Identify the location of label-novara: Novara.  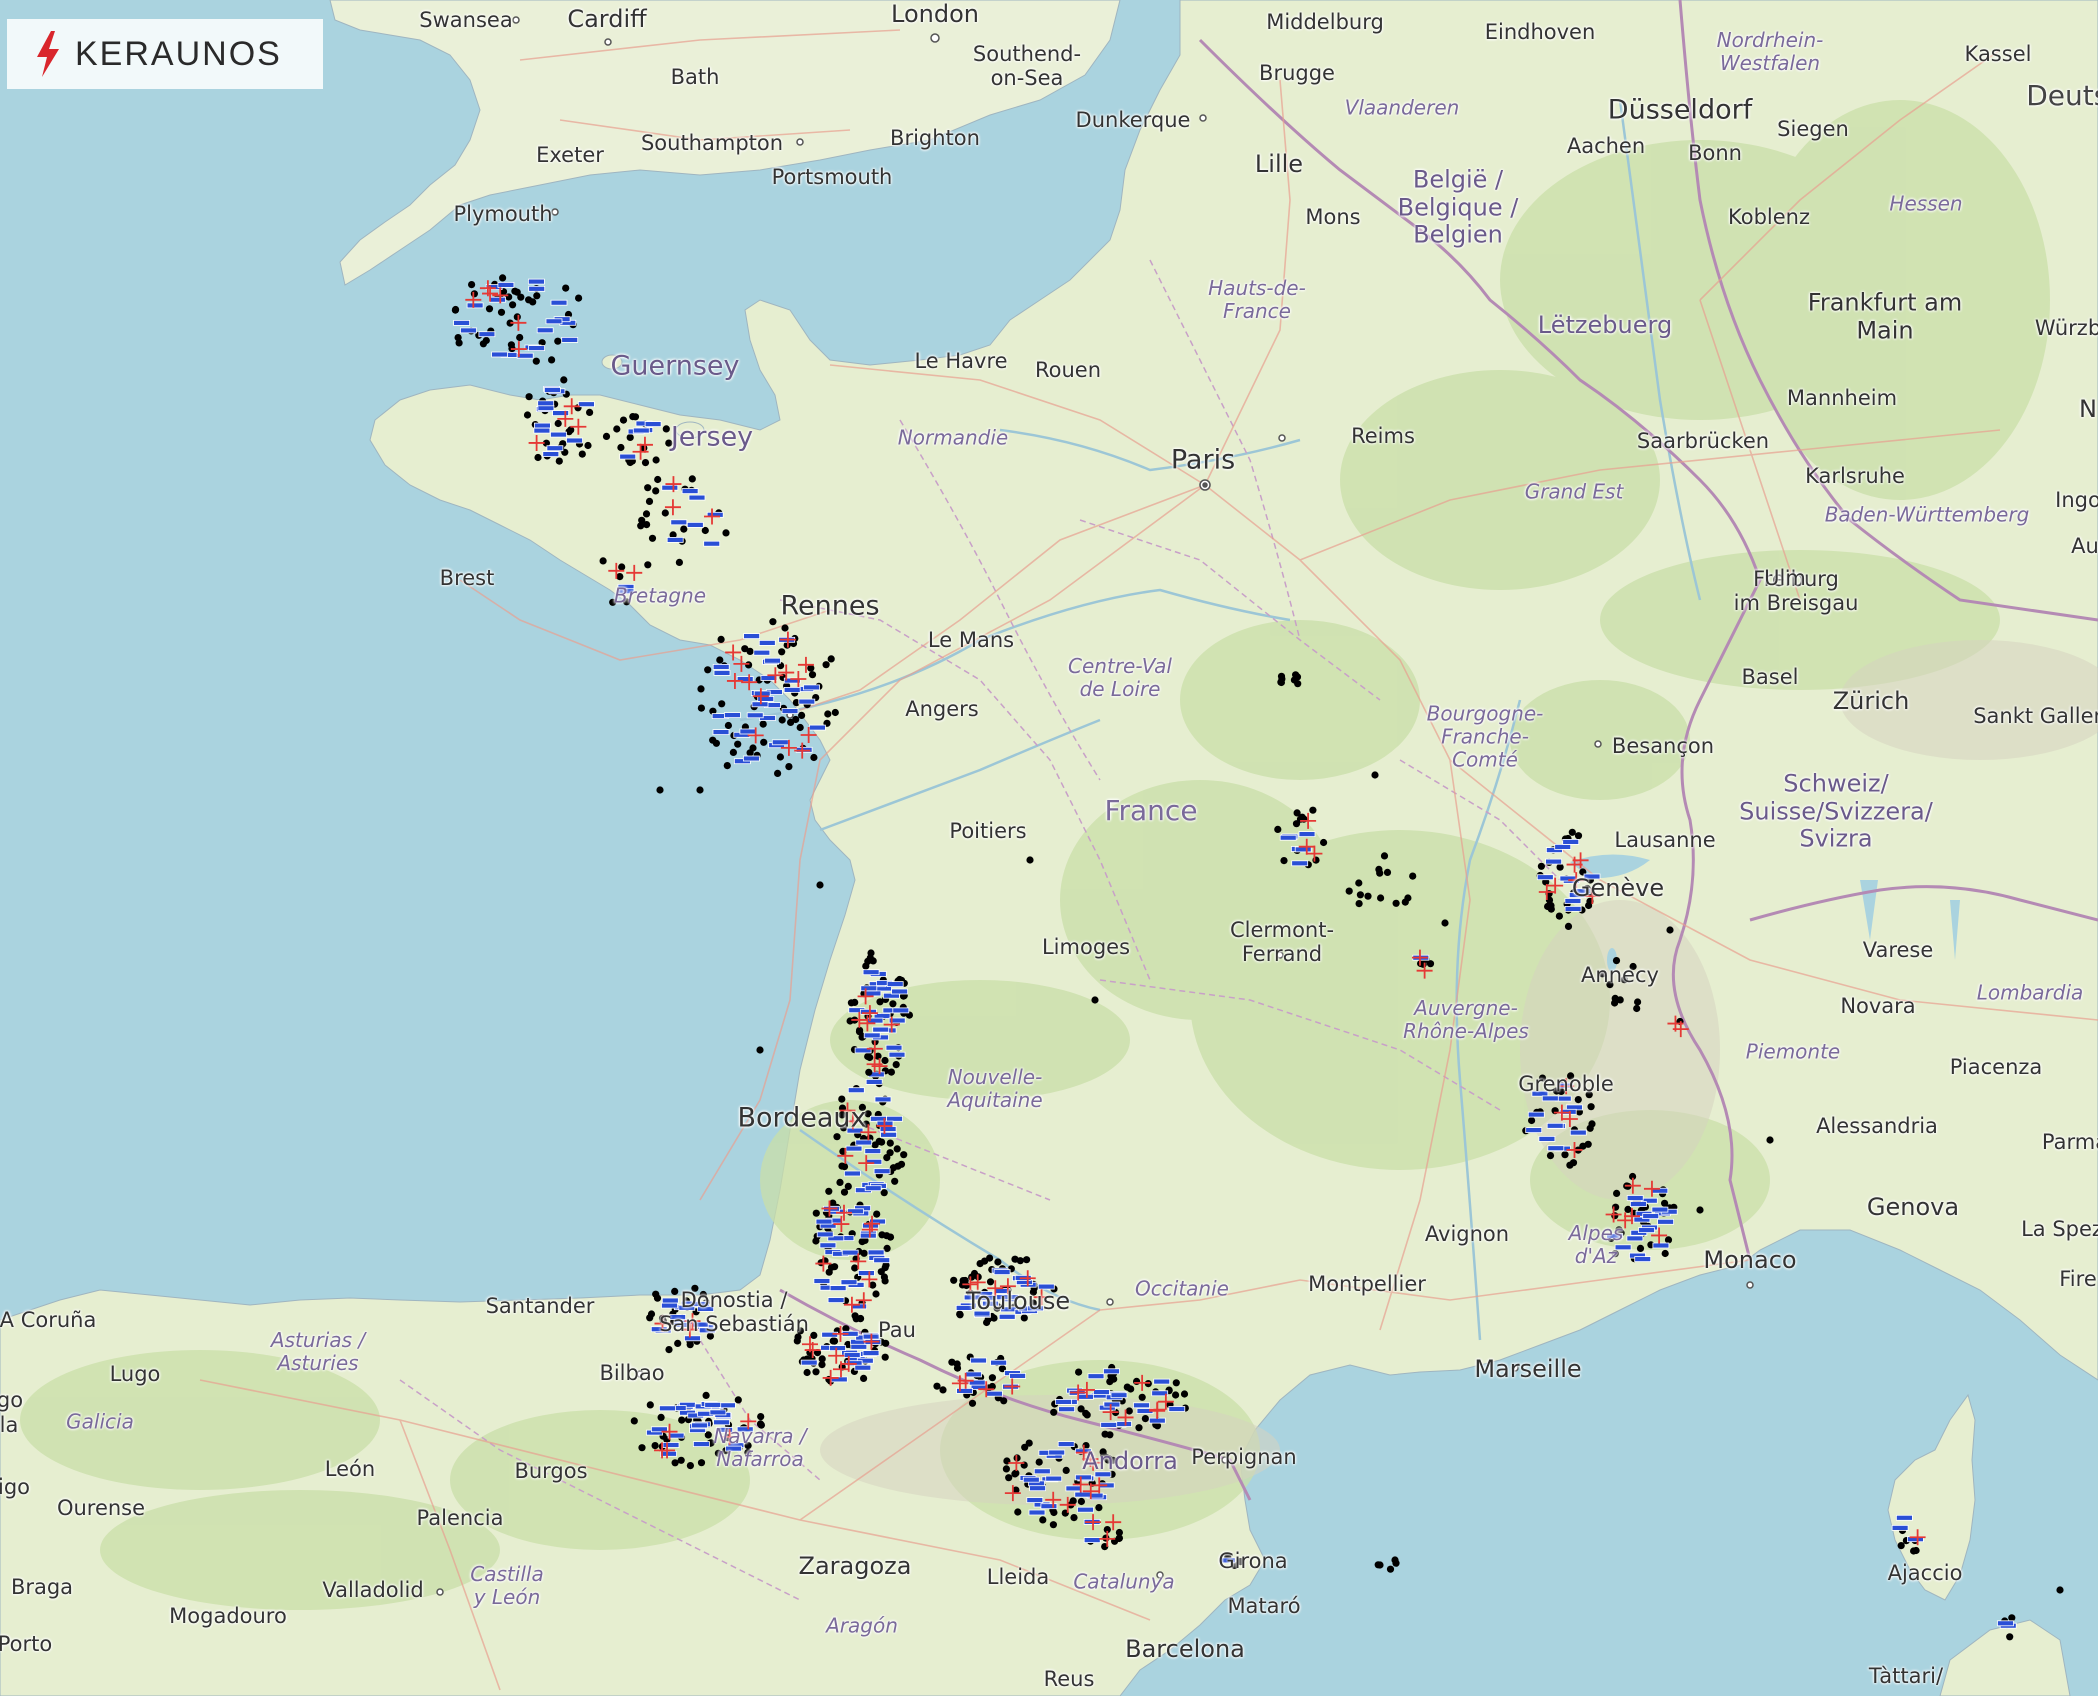
(1878, 1005).